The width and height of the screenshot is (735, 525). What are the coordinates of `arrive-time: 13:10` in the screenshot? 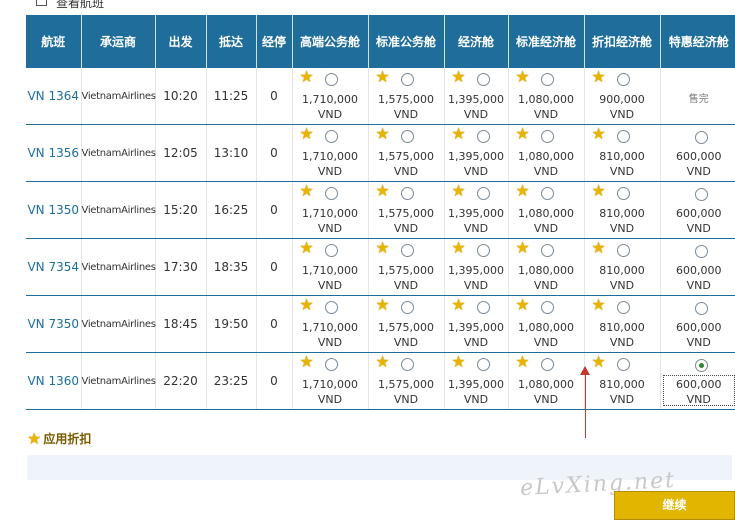 It's located at (230, 153).